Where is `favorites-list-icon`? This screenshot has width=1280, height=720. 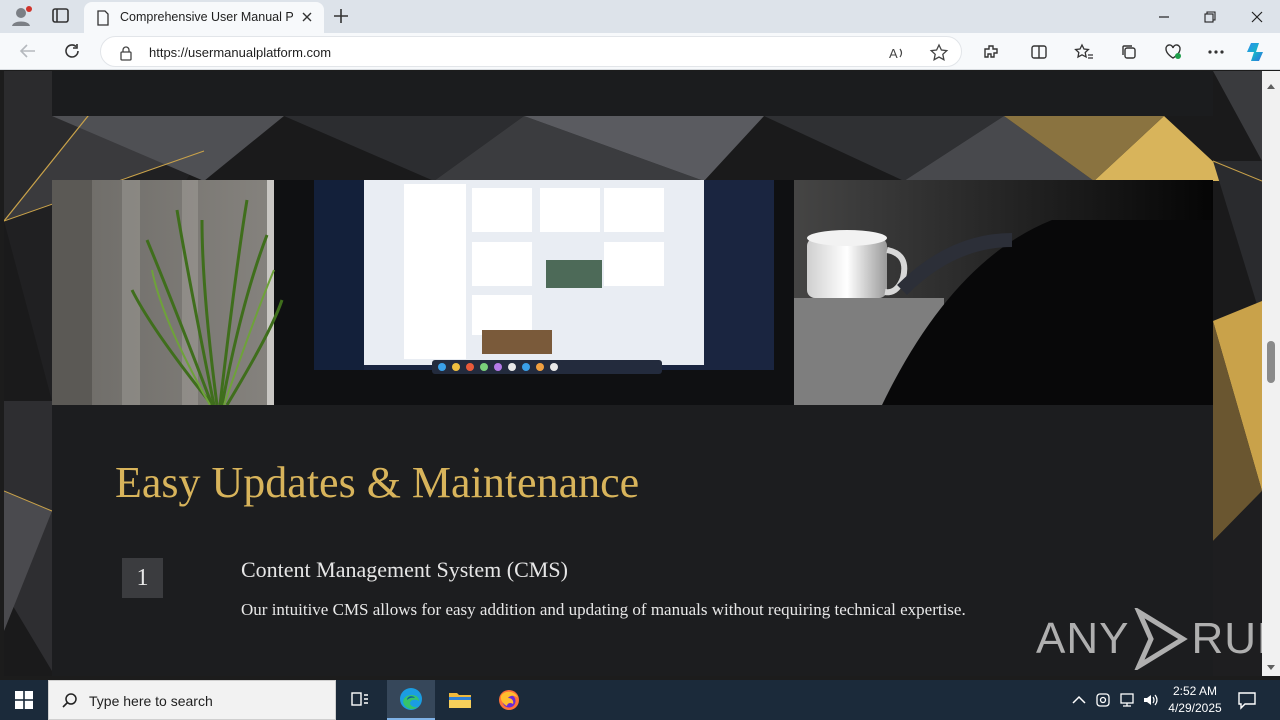
favorites-list-icon is located at coordinates (1084, 52).